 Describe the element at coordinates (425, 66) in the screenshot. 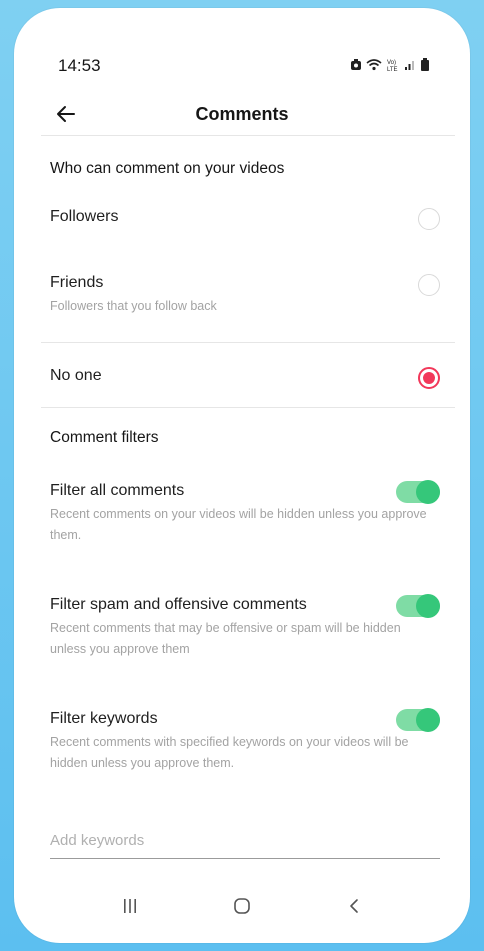

I see `battery-icon` at that location.